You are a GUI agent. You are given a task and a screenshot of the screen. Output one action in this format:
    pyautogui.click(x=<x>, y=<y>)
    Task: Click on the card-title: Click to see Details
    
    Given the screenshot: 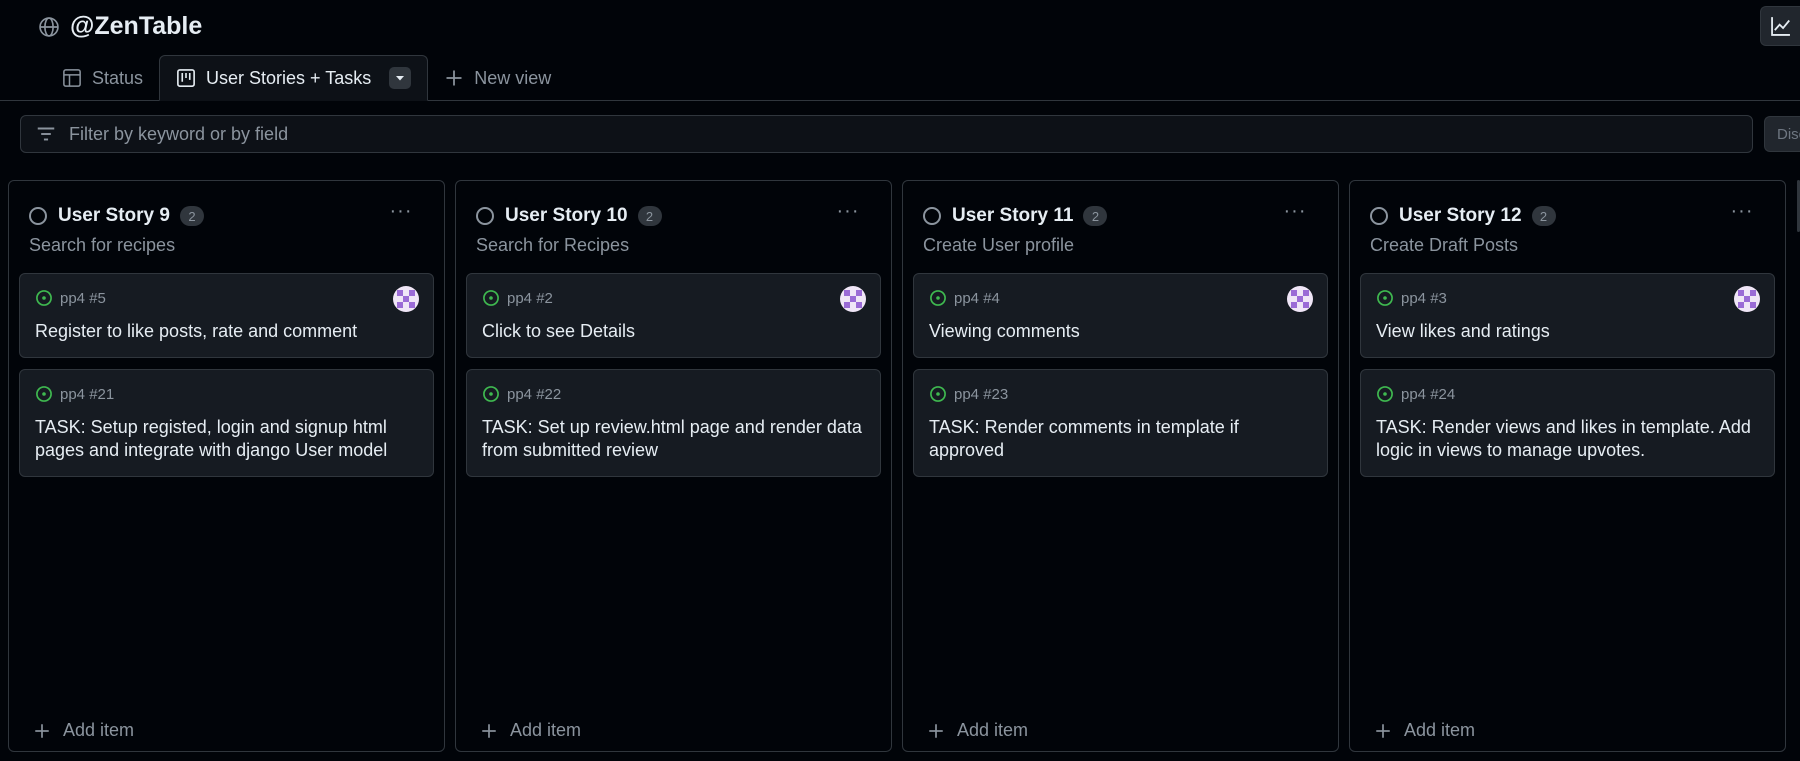 What is the action you would take?
    pyautogui.click(x=673, y=331)
    